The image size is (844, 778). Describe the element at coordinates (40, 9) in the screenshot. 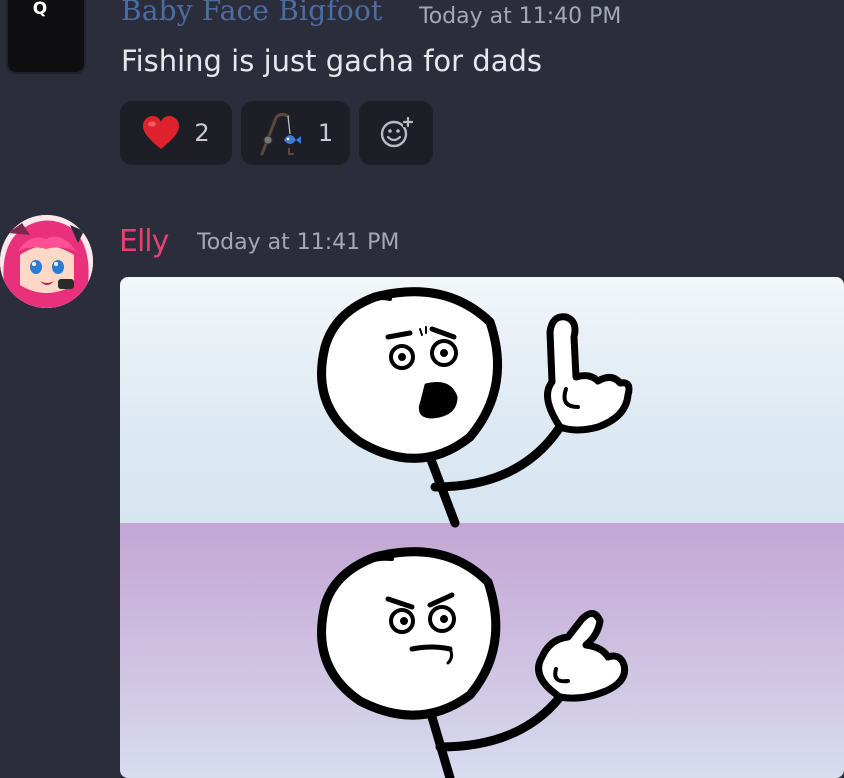

I see `keycap-letter: Q` at that location.